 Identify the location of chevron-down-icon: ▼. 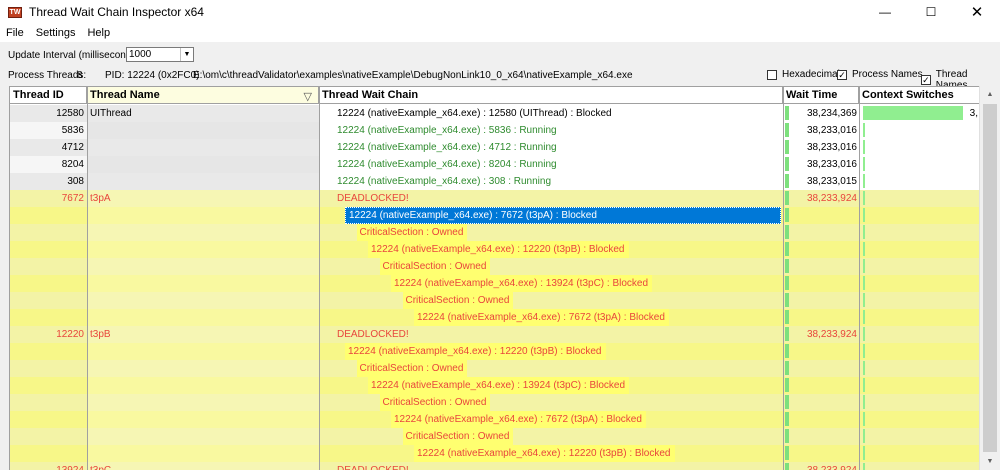
(186, 54).